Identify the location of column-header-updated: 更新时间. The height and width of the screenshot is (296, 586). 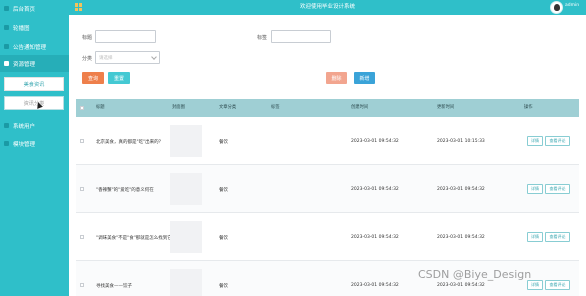
(446, 107).